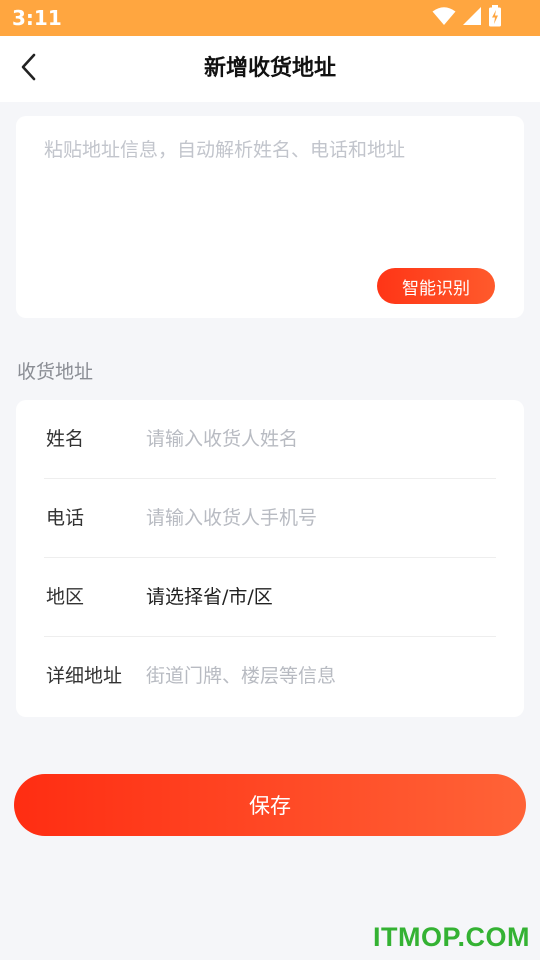 The height and width of the screenshot is (960, 540). Describe the element at coordinates (495, 18) in the screenshot. I see `battery-charging-icon` at that location.